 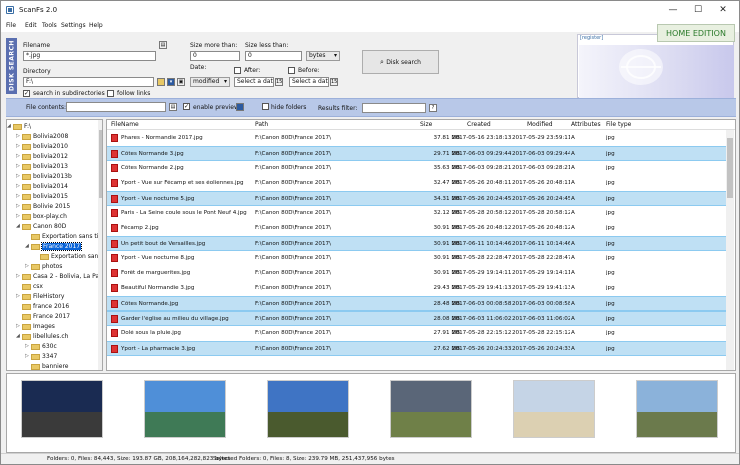 I want to click on hide-folders-checkbox, so click(x=265, y=106).